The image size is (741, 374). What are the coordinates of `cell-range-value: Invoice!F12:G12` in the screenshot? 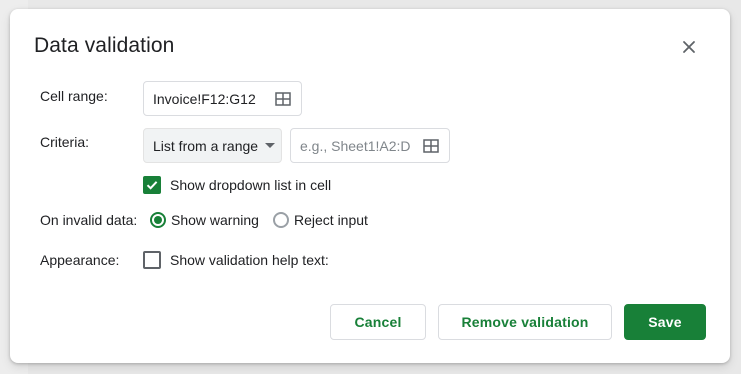 It's located at (204, 98).